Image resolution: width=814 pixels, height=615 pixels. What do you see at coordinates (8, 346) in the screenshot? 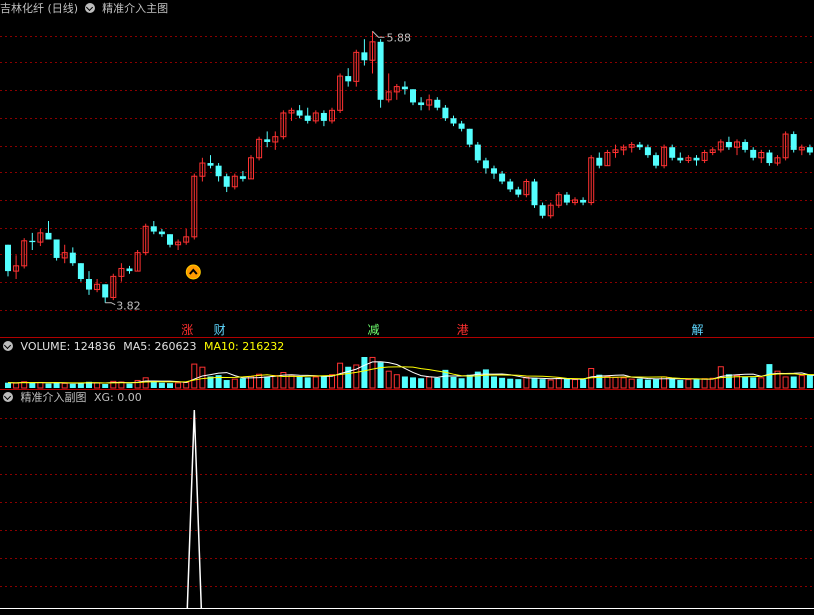
I see `volume-menu-icon` at bounding box center [8, 346].